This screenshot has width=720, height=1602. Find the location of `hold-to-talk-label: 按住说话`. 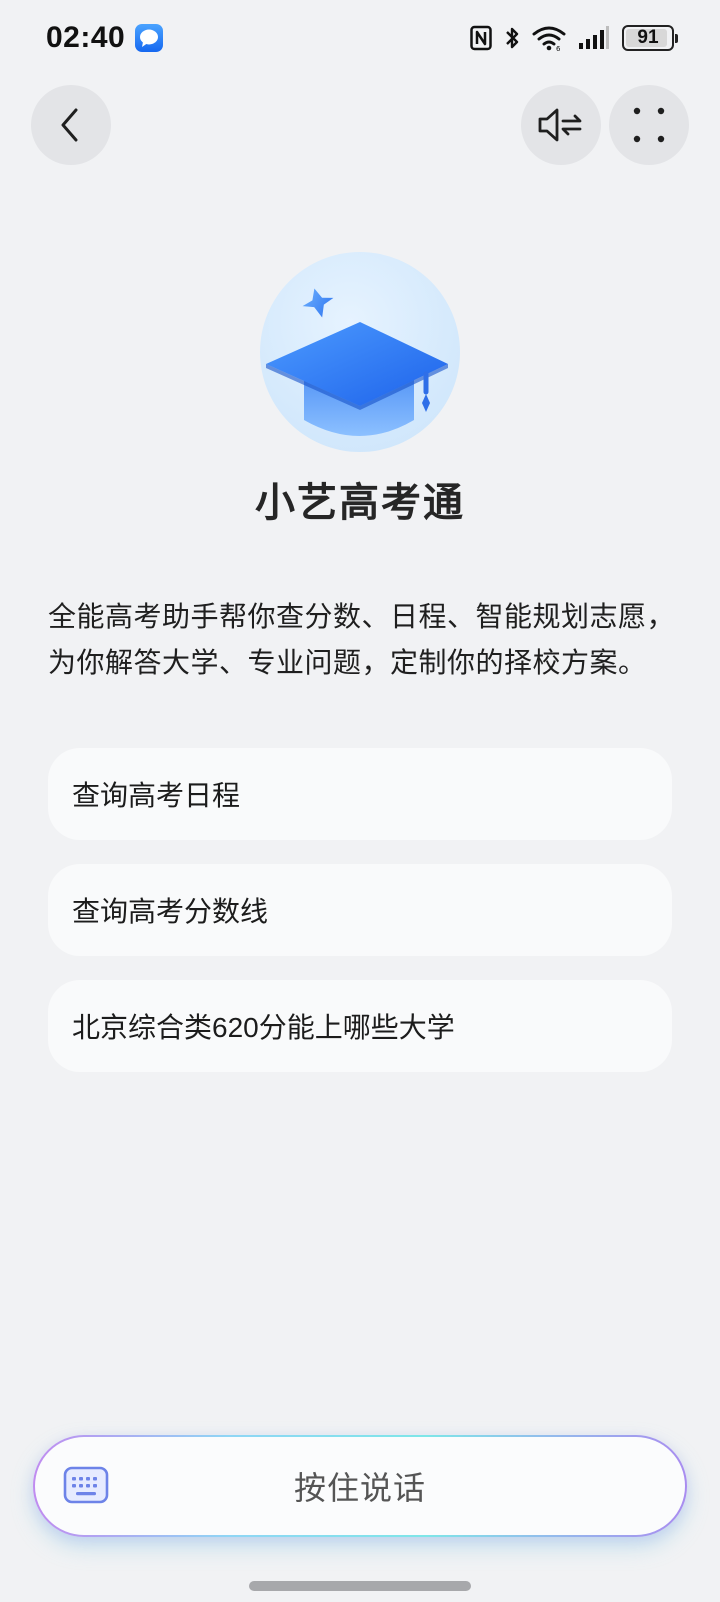

hold-to-talk-label: 按住说话 is located at coordinates (359, 1488).